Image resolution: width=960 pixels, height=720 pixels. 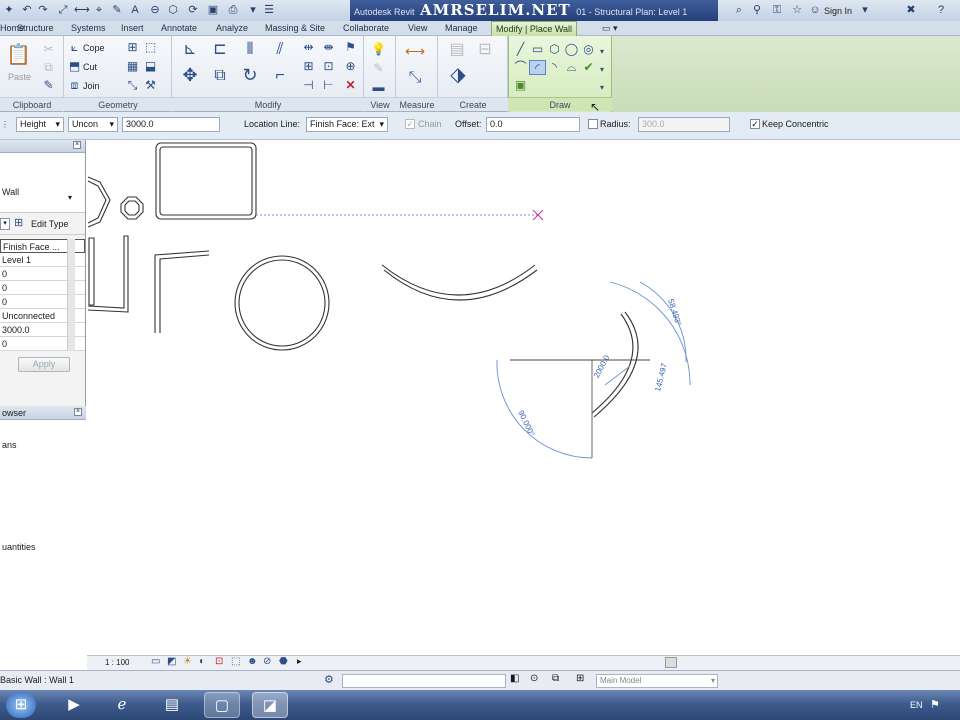 What do you see at coordinates (171, 661) in the screenshot?
I see `visual-style-icon: ◩` at bounding box center [171, 661].